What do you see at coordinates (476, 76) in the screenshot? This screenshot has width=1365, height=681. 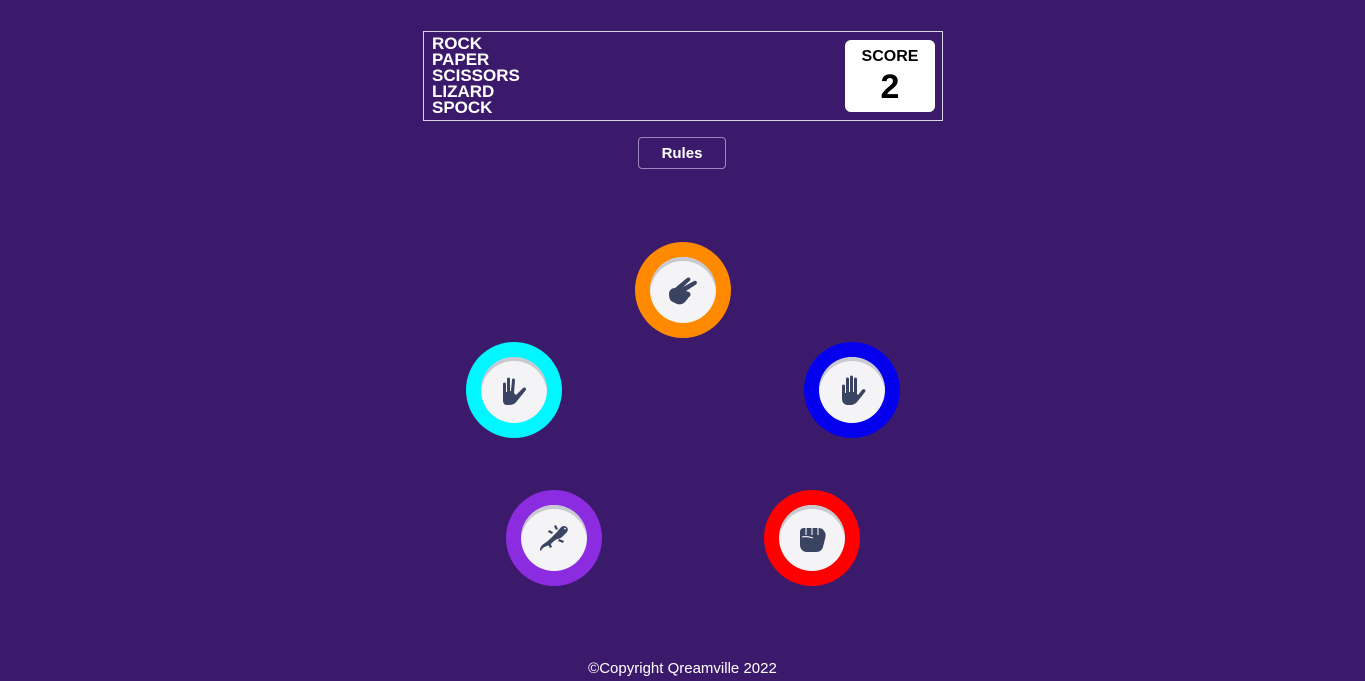 I see `game-title: ROCK PAPER SCISSORS LIZARD SPOCK` at bounding box center [476, 76].